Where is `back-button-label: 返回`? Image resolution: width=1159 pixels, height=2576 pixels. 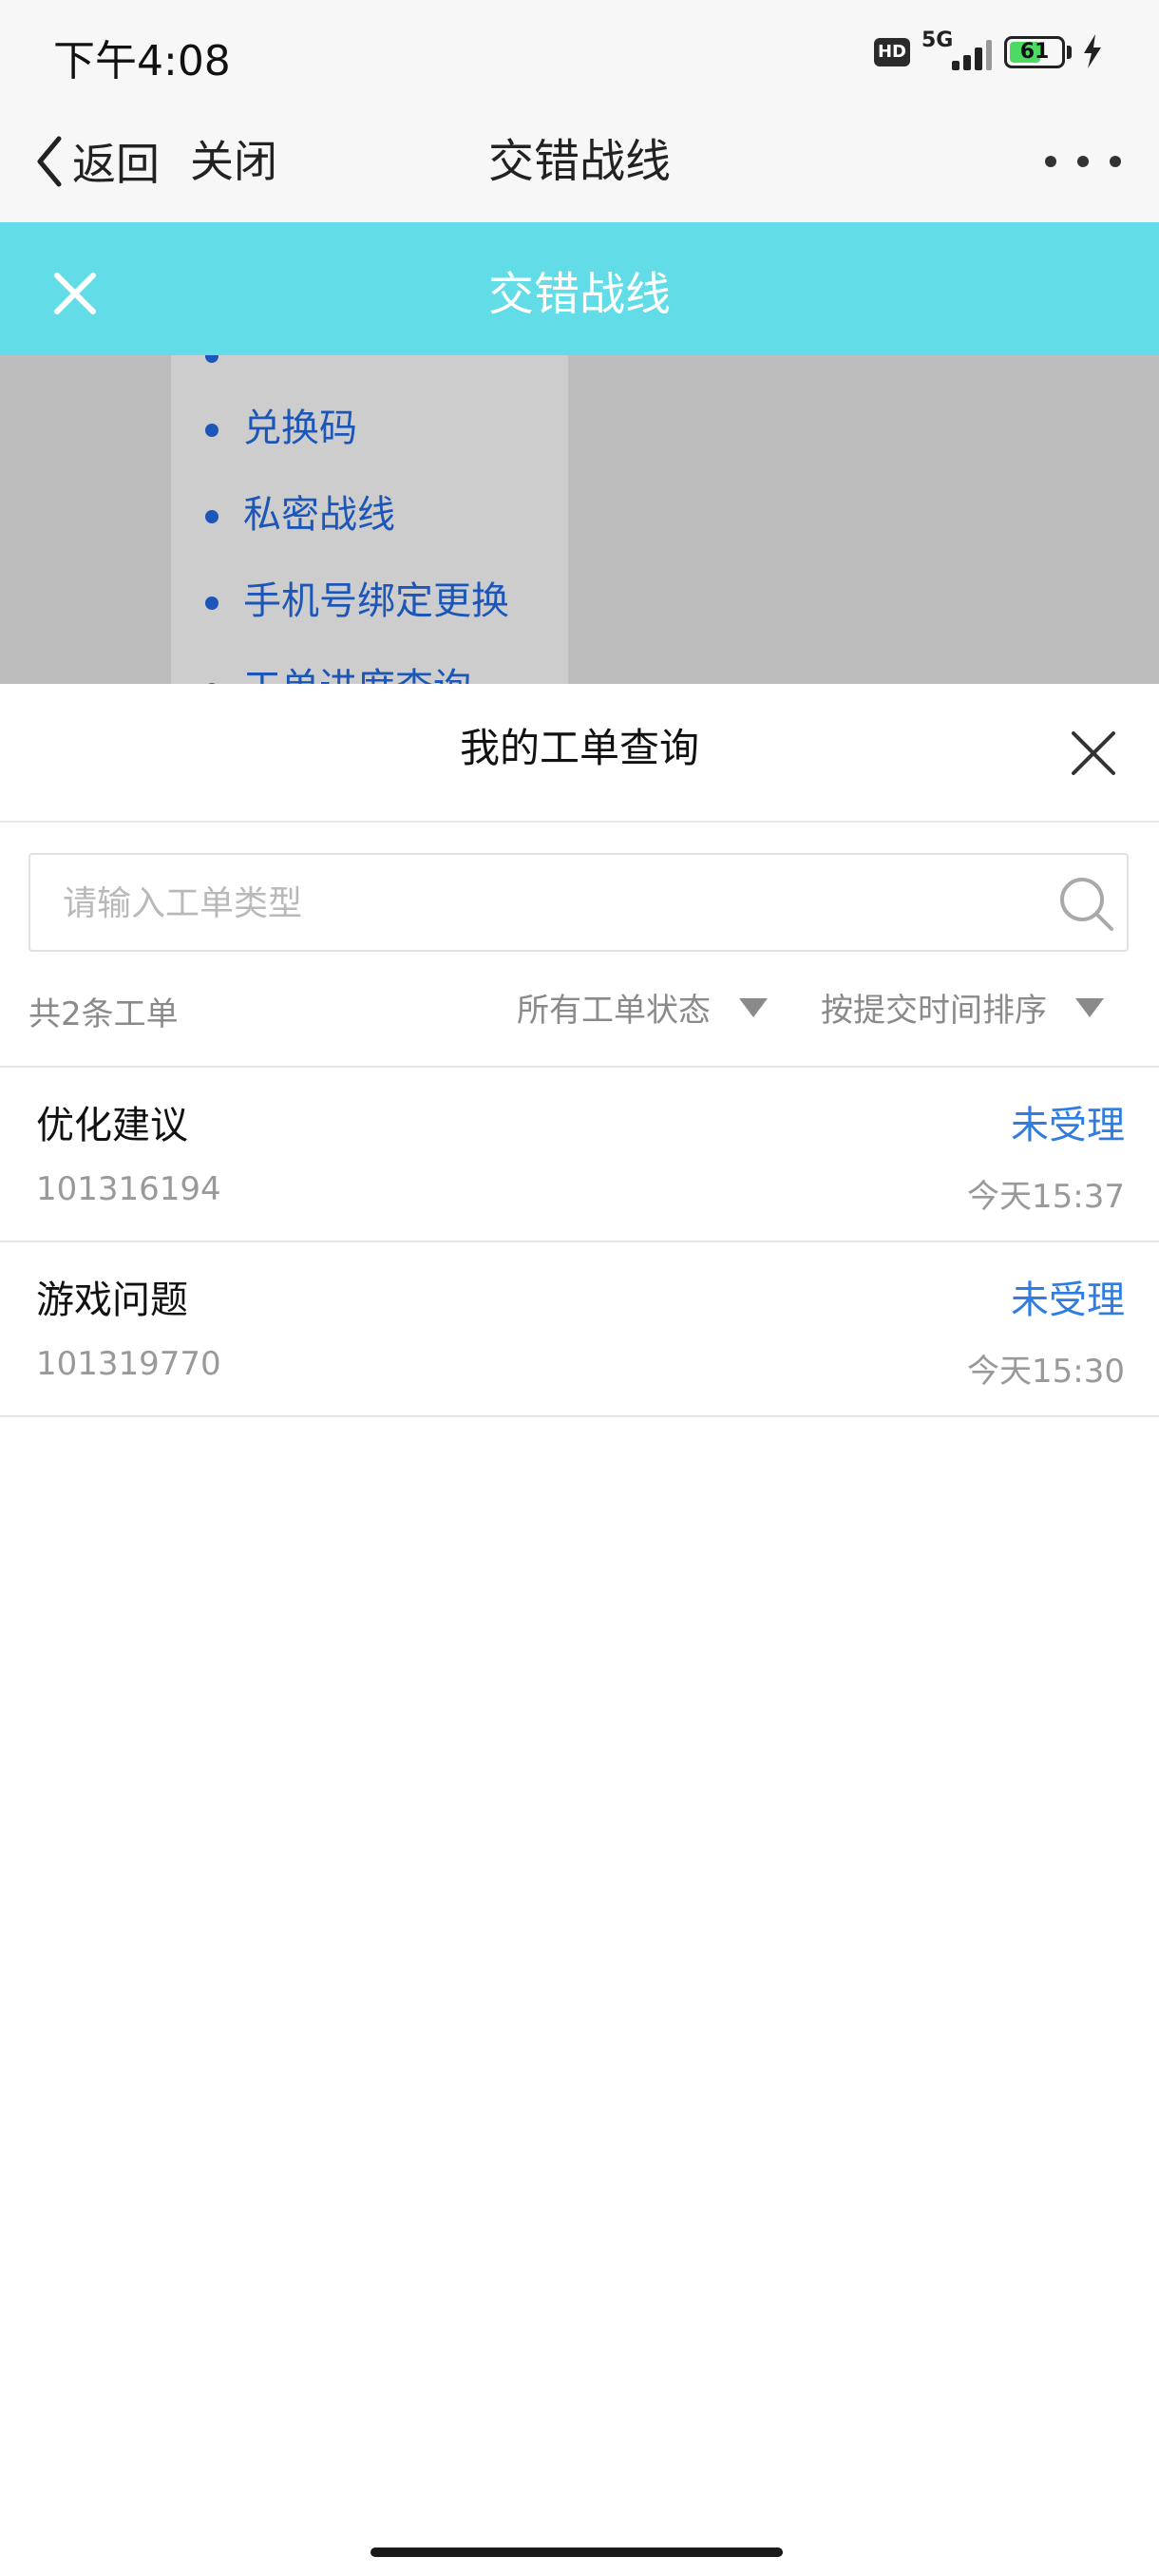
back-button-label: 返回 is located at coordinates (116, 164).